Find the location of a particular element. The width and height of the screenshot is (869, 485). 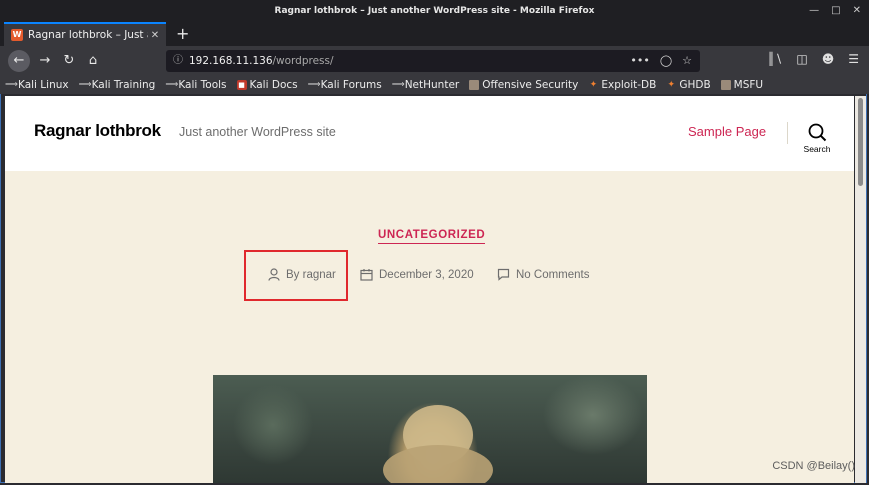

search-toggle-button: Search is located at coordinates (817, 139).